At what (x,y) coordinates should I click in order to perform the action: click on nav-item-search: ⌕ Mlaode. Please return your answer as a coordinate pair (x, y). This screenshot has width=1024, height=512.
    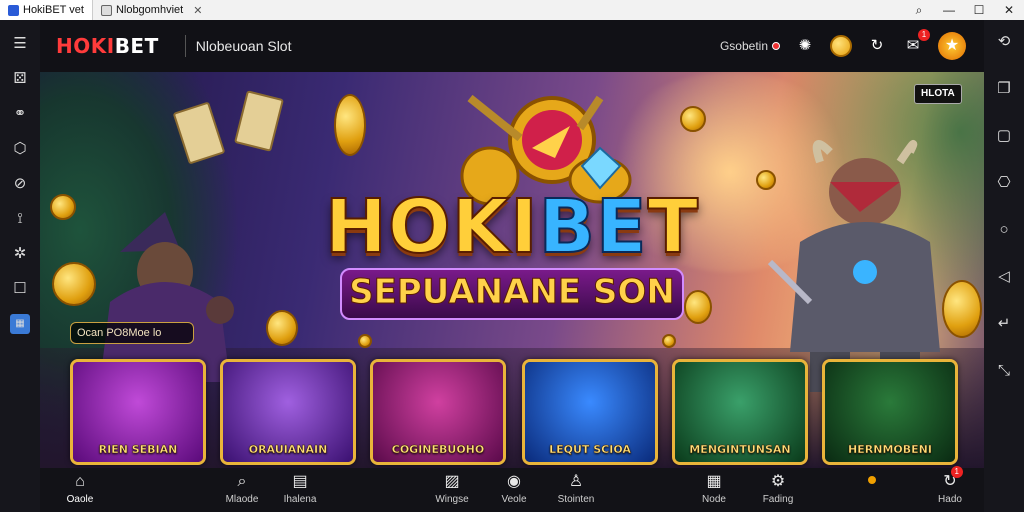
    Looking at the image, I should click on (242, 488).